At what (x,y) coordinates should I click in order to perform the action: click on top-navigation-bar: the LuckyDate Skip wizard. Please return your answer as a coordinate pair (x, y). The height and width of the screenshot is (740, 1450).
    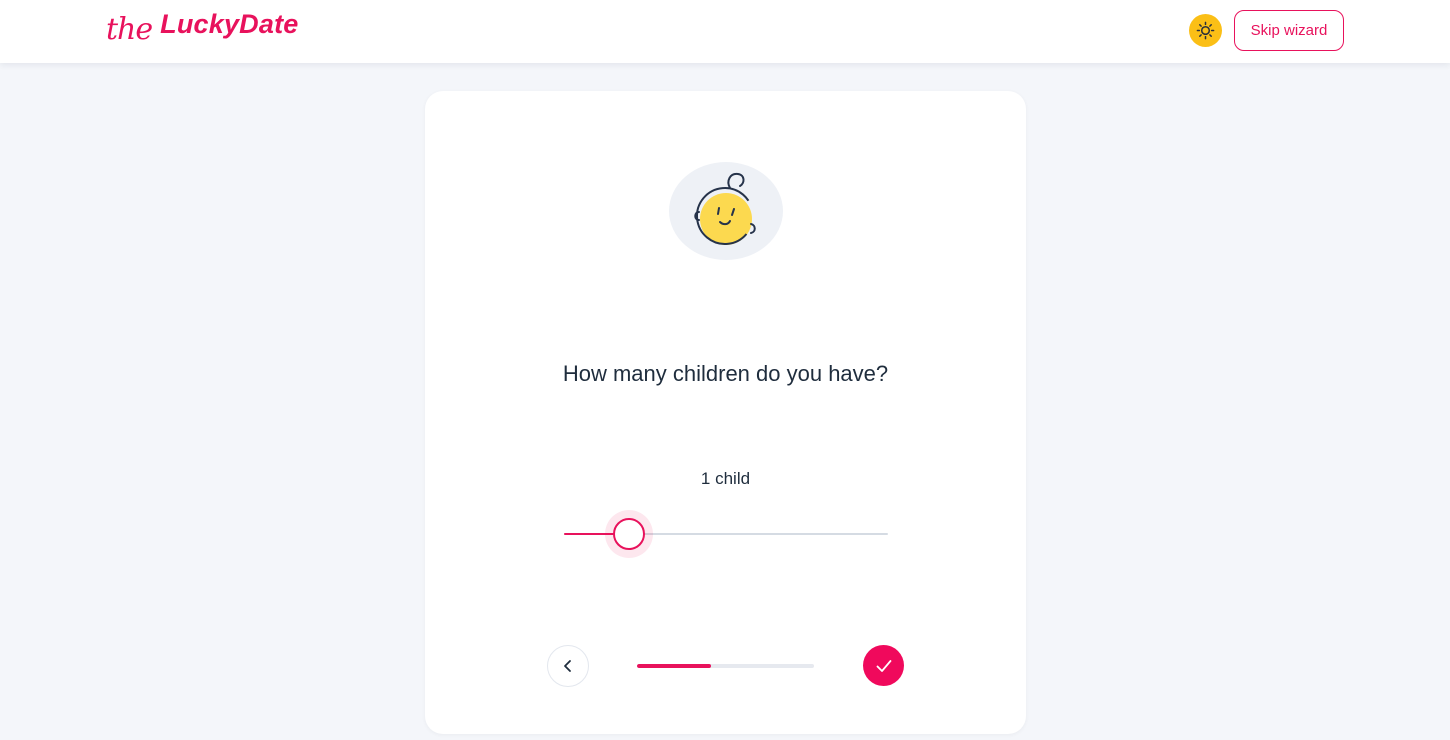
    Looking at the image, I should click on (725, 31).